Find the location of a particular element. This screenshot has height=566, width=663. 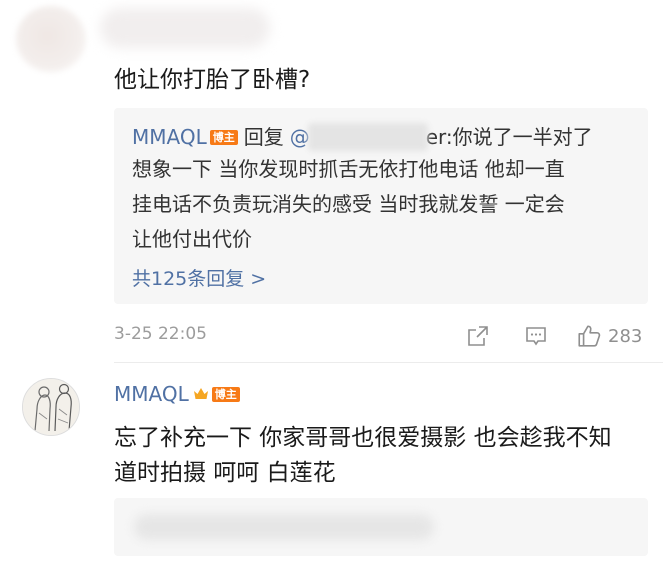

reply-text-line-4: 让他付出代价 is located at coordinates (192, 239).